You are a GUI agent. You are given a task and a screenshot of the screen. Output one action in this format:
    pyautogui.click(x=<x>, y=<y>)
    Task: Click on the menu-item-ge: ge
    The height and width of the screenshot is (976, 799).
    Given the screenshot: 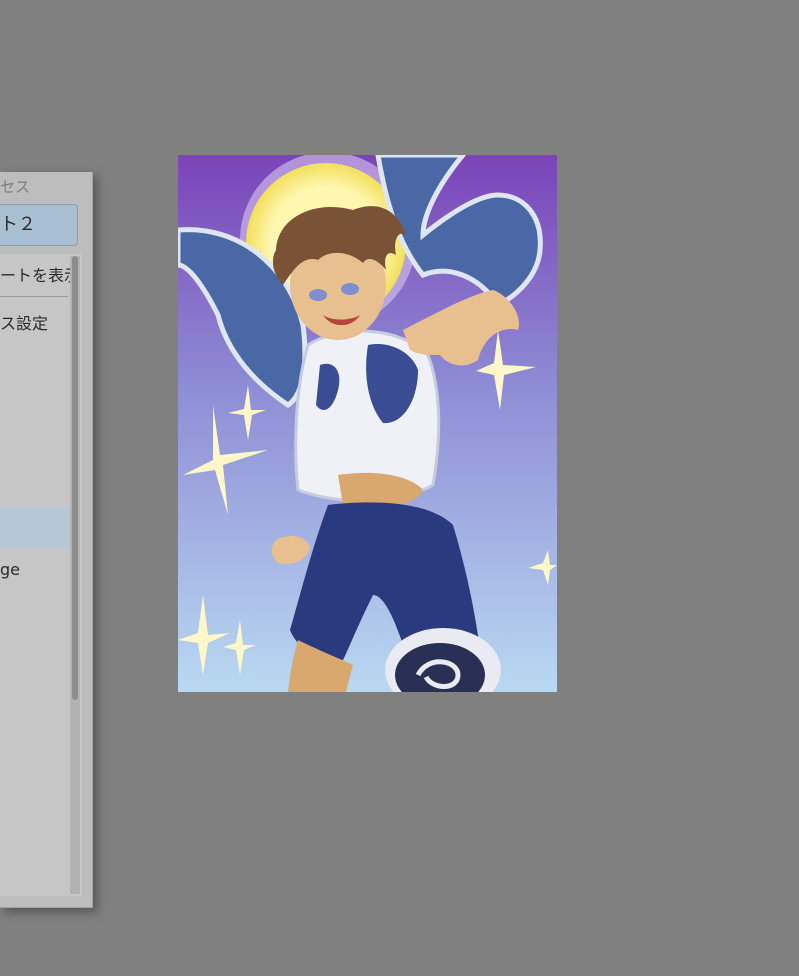 What is the action you would take?
    pyautogui.click(x=10, y=569)
    